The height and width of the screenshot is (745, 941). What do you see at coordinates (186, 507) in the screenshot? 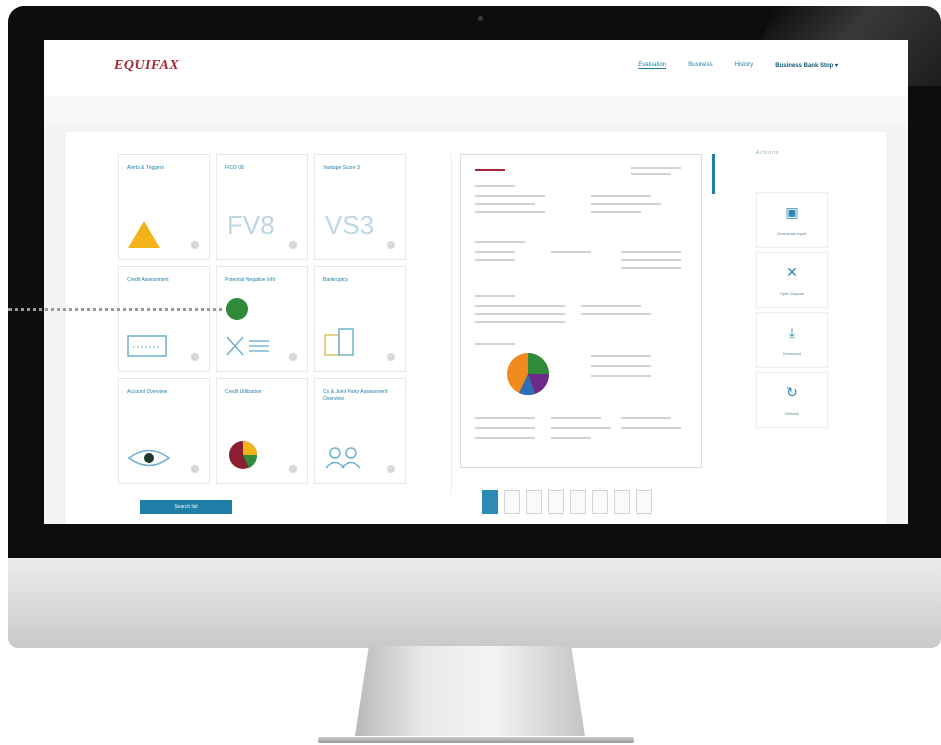
I see `search-button: Search list` at bounding box center [186, 507].